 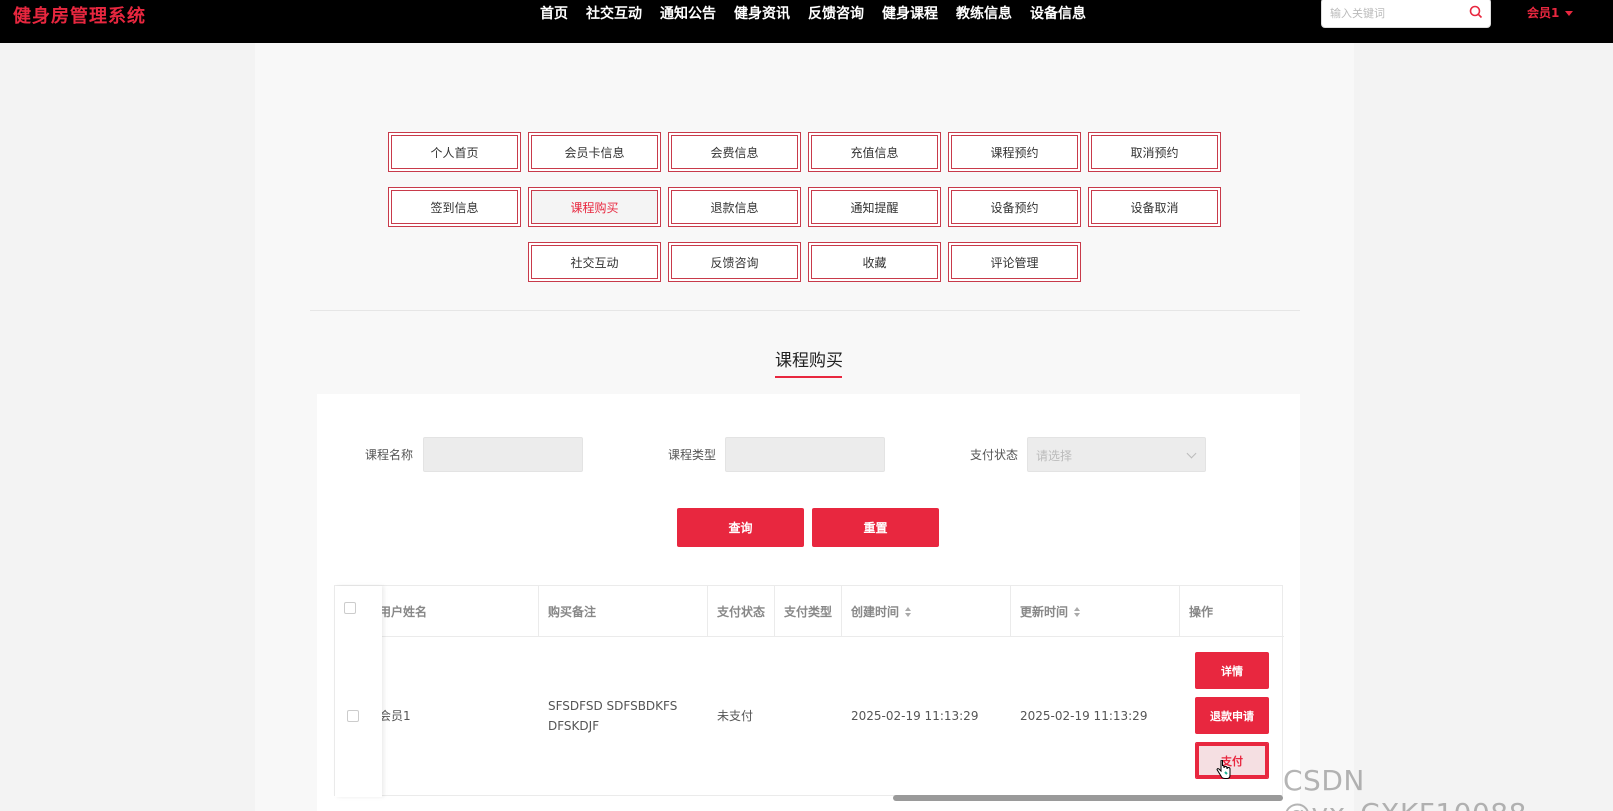 What do you see at coordinates (353, 716) in the screenshot?
I see `row-checkbox` at bounding box center [353, 716].